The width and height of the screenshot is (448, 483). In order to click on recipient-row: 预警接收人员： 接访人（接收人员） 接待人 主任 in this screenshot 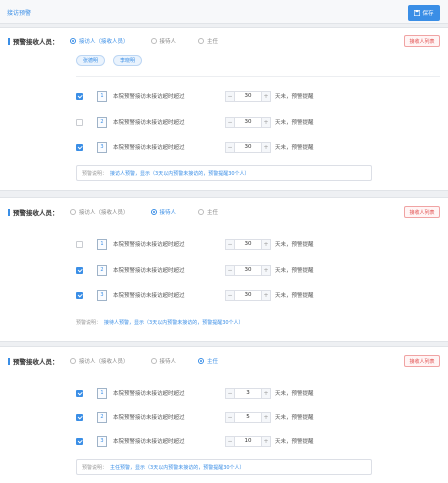, I will do `click(124, 41)`.